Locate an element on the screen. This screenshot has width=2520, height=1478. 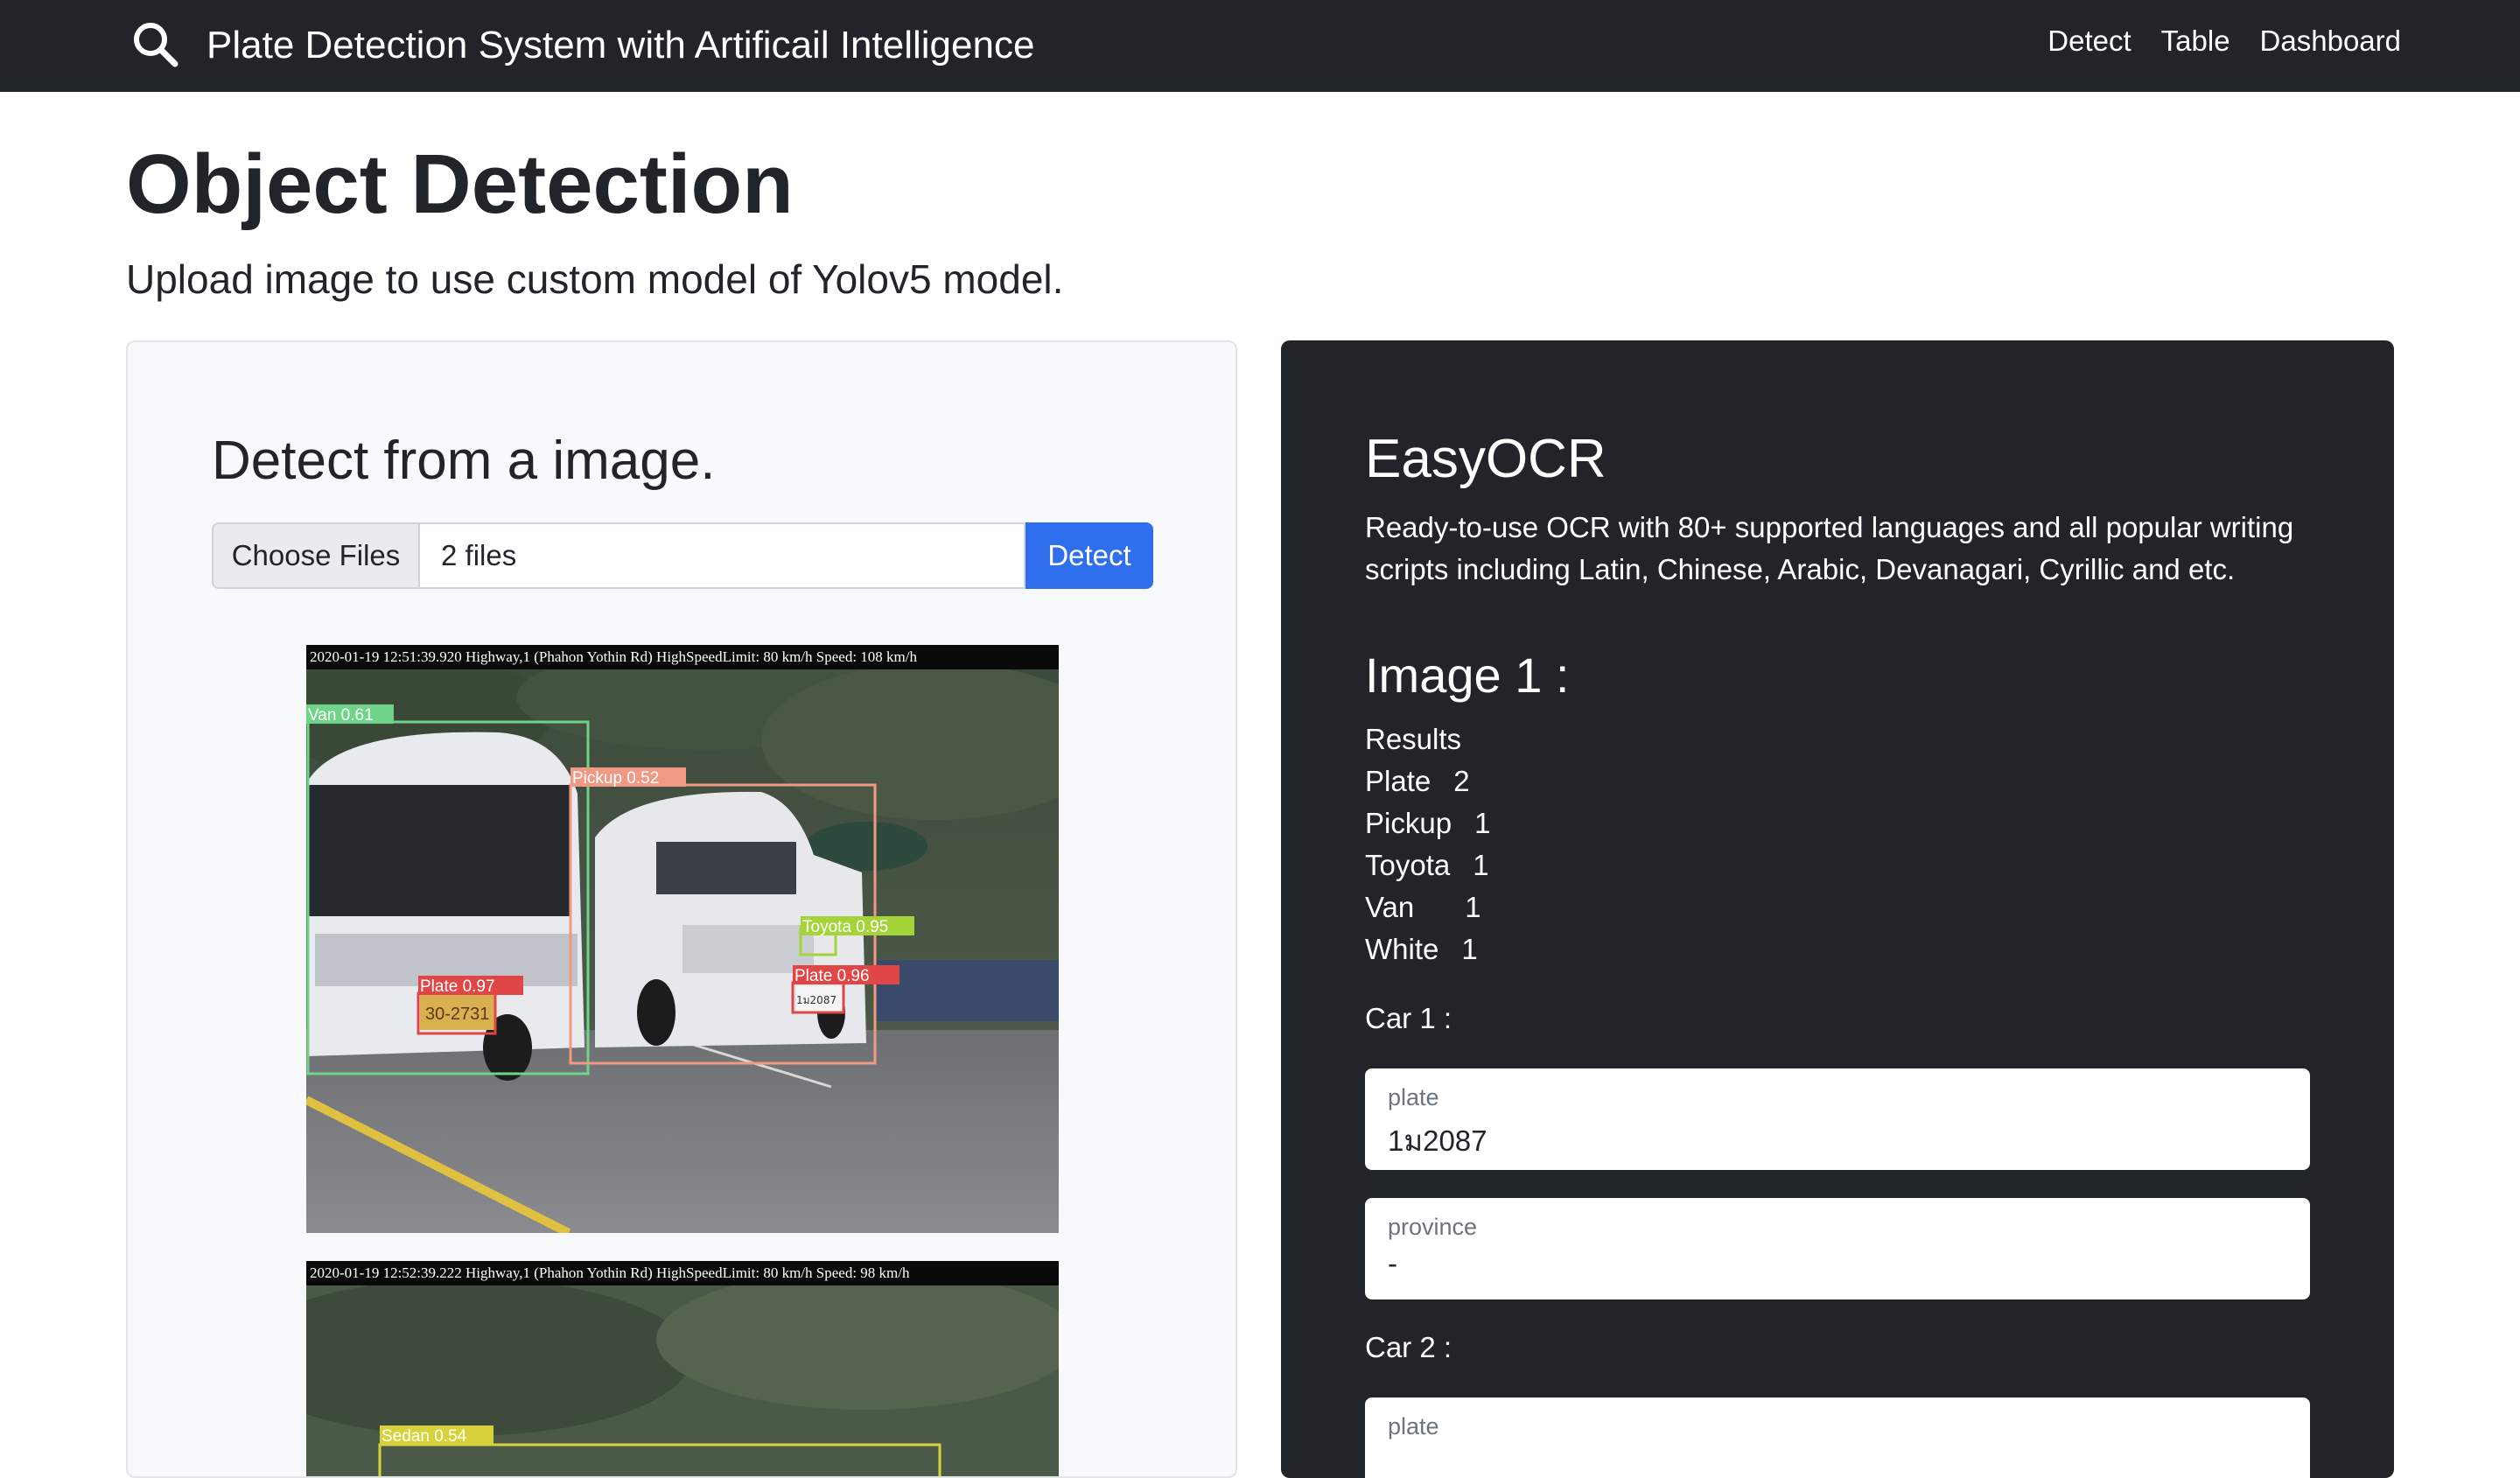
result-name: Plate is located at coordinates (1398, 781).